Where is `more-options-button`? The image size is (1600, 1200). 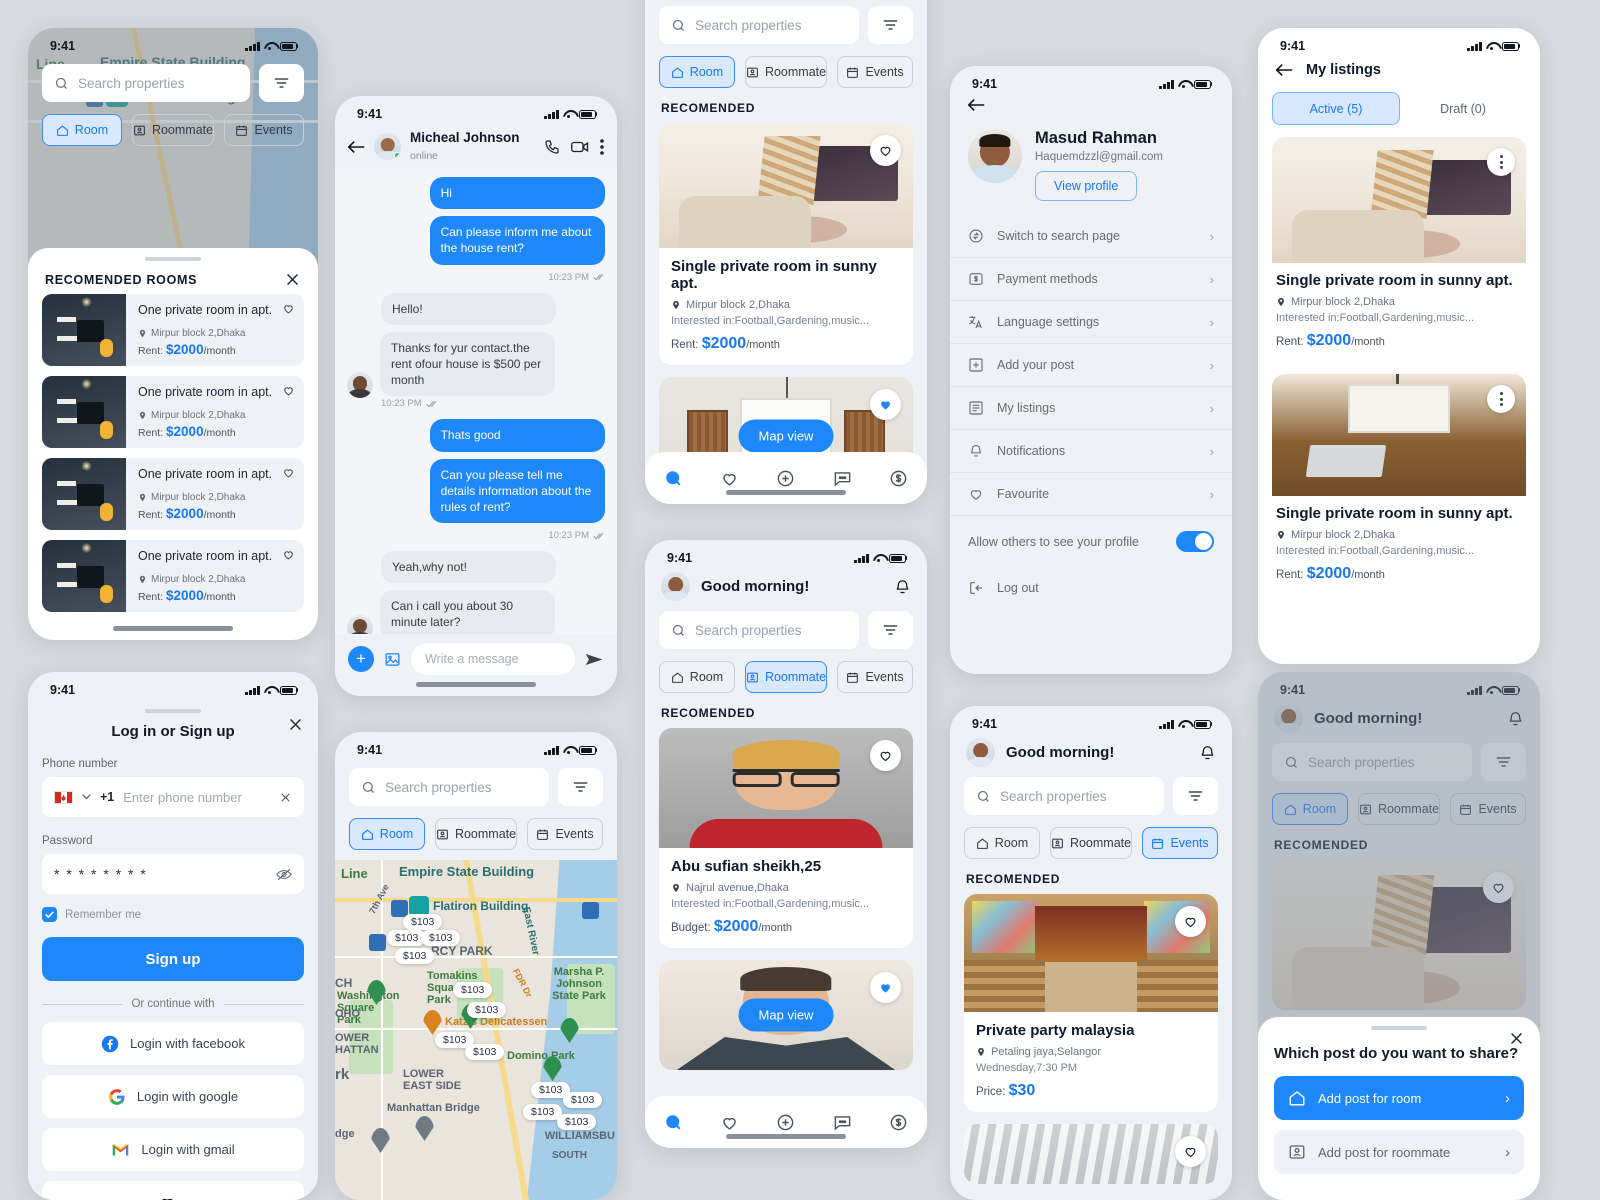
more-options-button is located at coordinates (602, 146).